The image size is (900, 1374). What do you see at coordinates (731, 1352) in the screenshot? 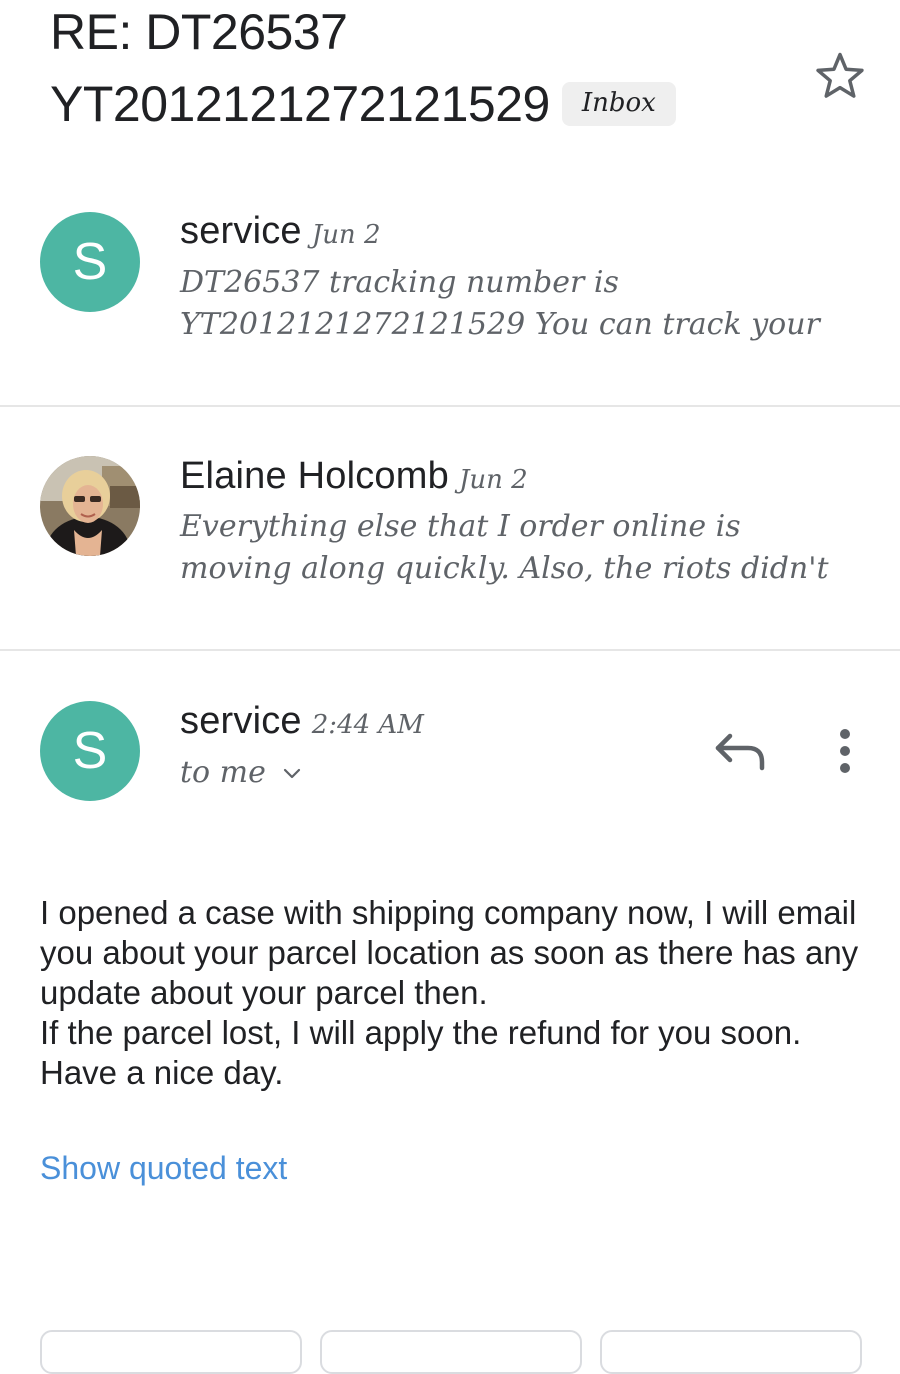
I see `forward-button` at bounding box center [731, 1352].